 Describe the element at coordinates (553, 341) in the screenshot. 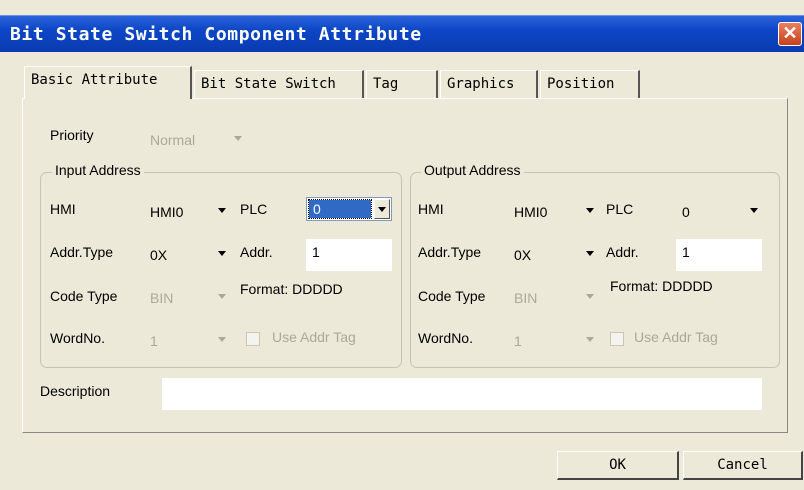

I see `output-word-no-dropdown: 1` at that location.